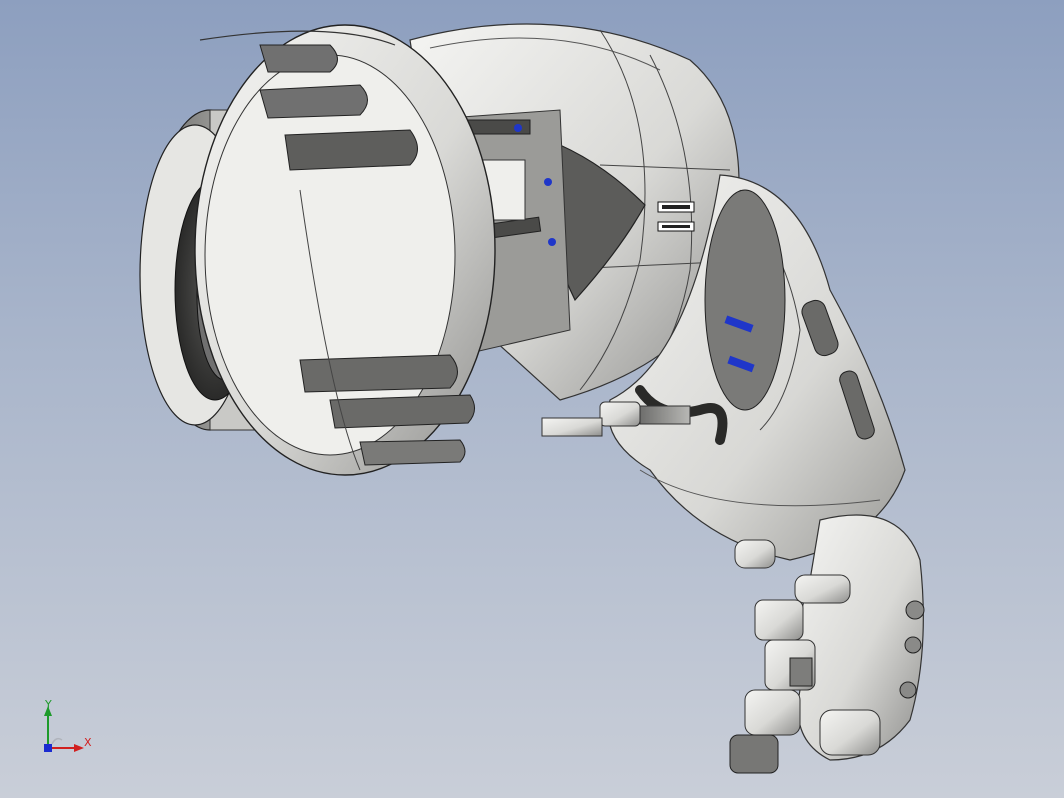 Image resolution: width=1064 pixels, height=798 pixels. What do you see at coordinates (88, 742) in the screenshot?
I see `x-axis-label: X` at bounding box center [88, 742].